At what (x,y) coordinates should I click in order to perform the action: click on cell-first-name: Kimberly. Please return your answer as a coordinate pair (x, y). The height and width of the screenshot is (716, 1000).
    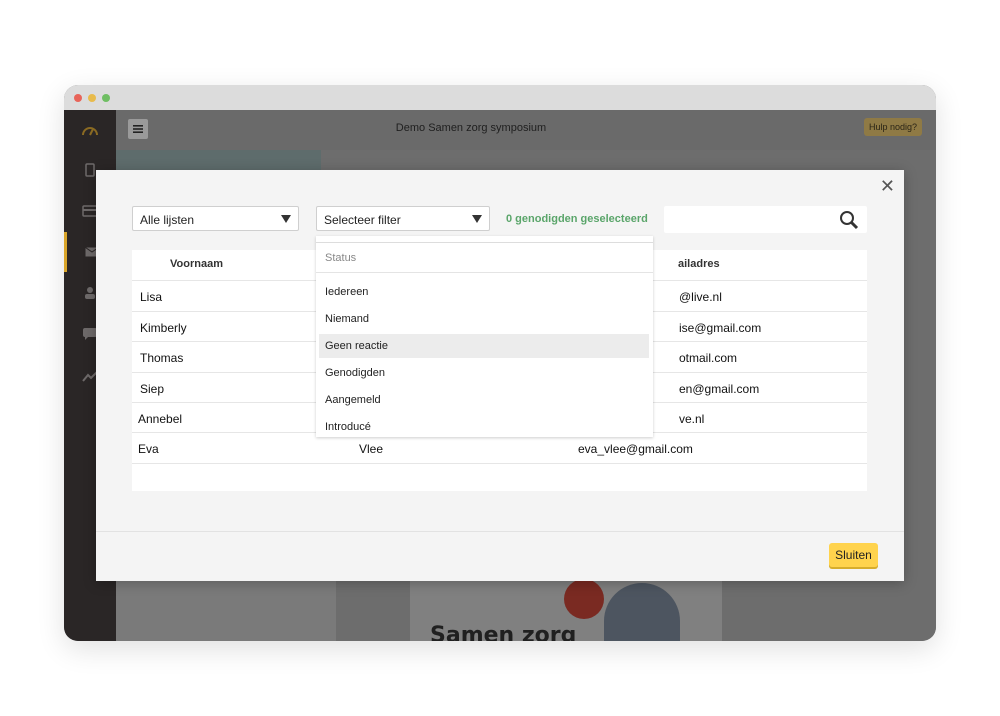
    Looking at the image, I should click on (163, 328).